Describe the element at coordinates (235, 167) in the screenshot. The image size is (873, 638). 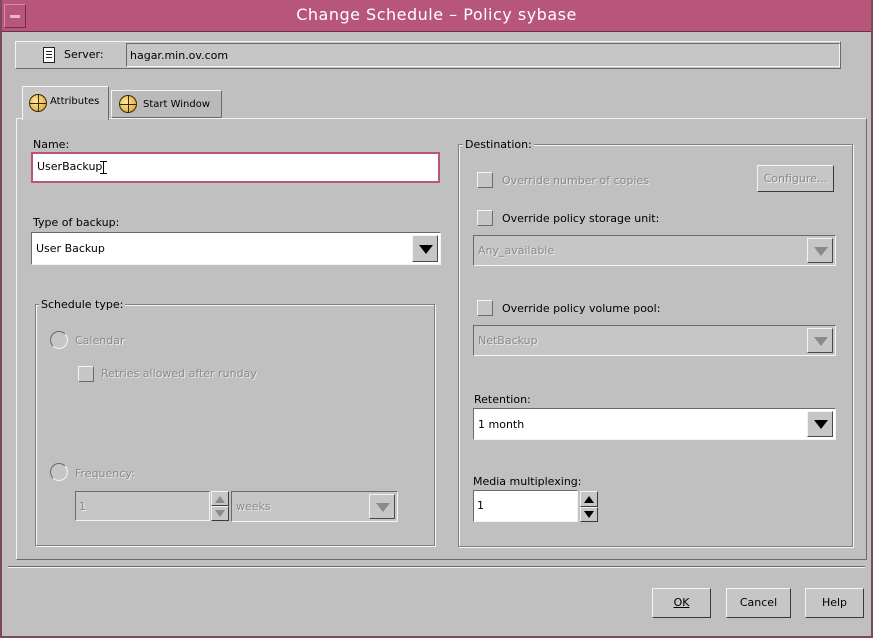
I see `name-input: UserBackup` at that location.